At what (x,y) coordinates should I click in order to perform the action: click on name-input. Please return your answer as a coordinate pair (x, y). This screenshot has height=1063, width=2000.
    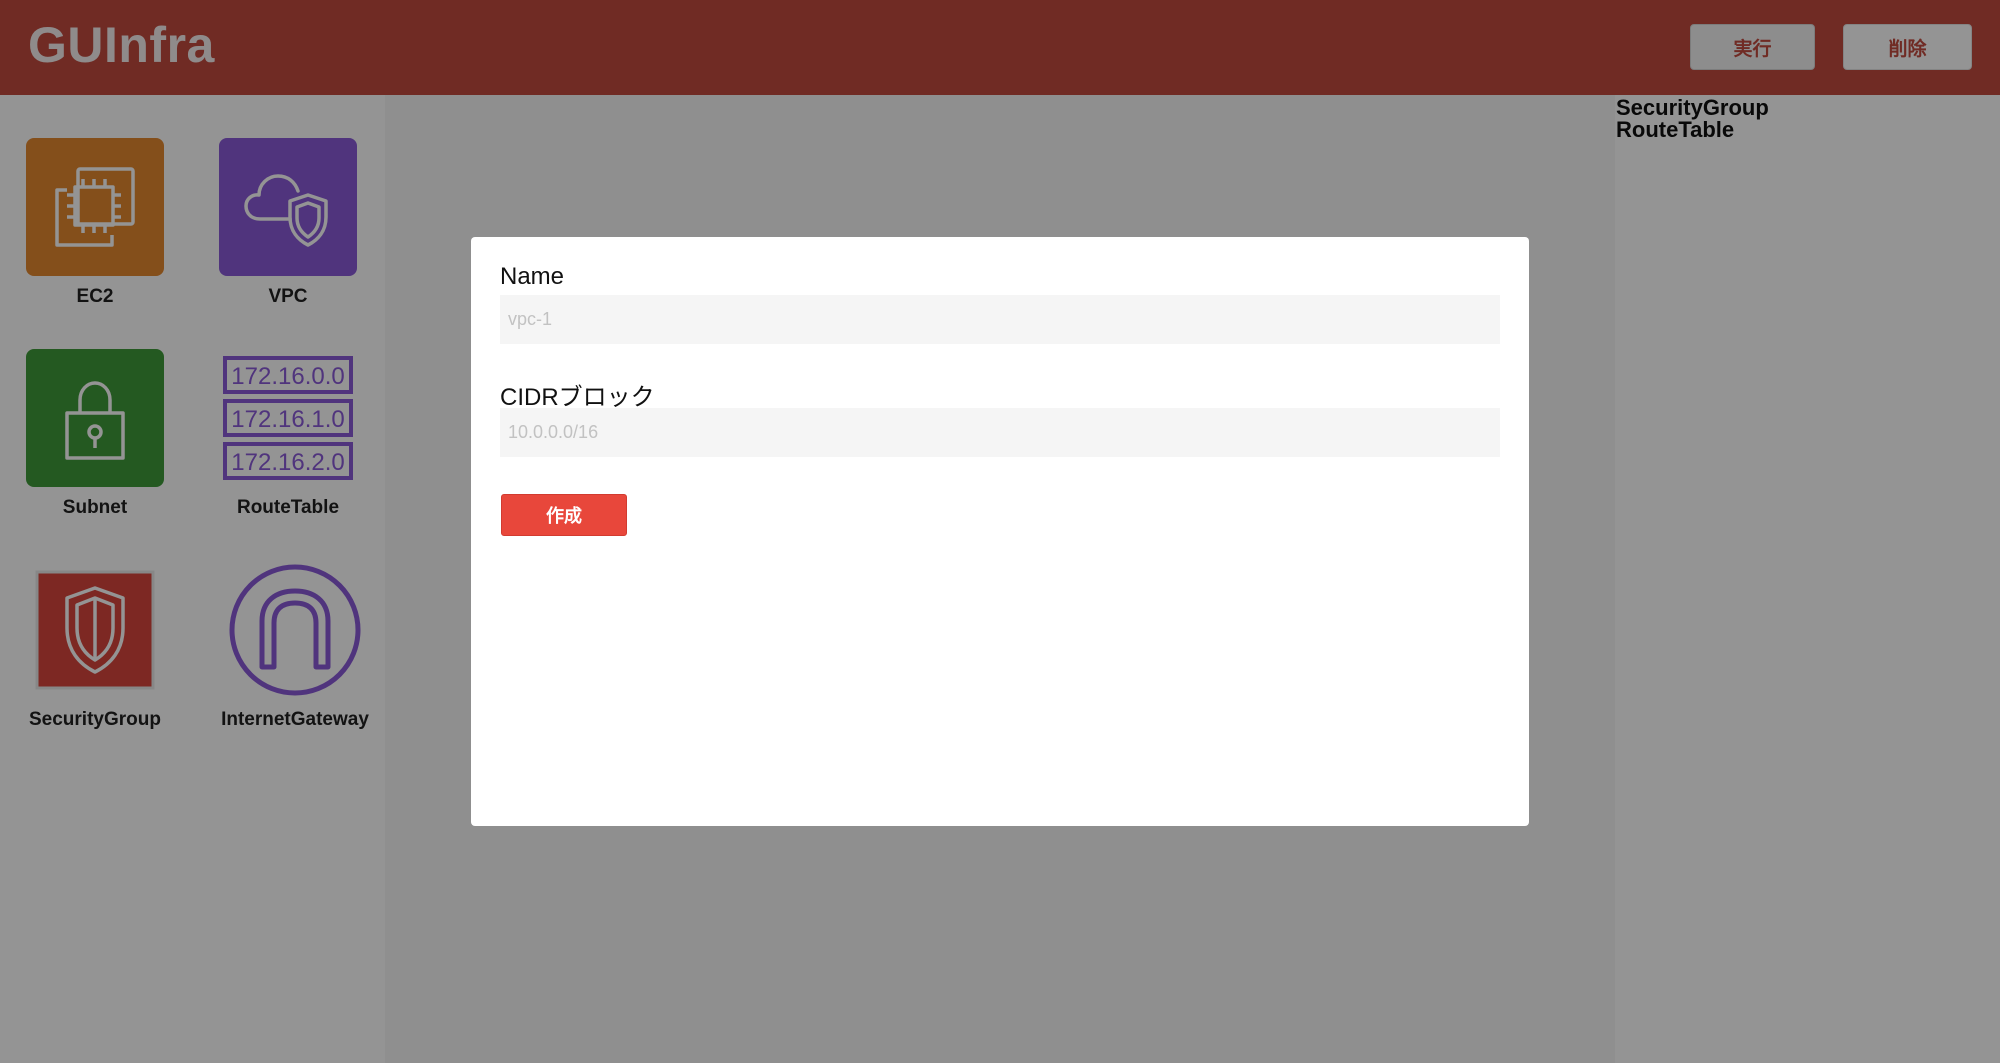
    Looking at the image, I should click on (1000, 319).